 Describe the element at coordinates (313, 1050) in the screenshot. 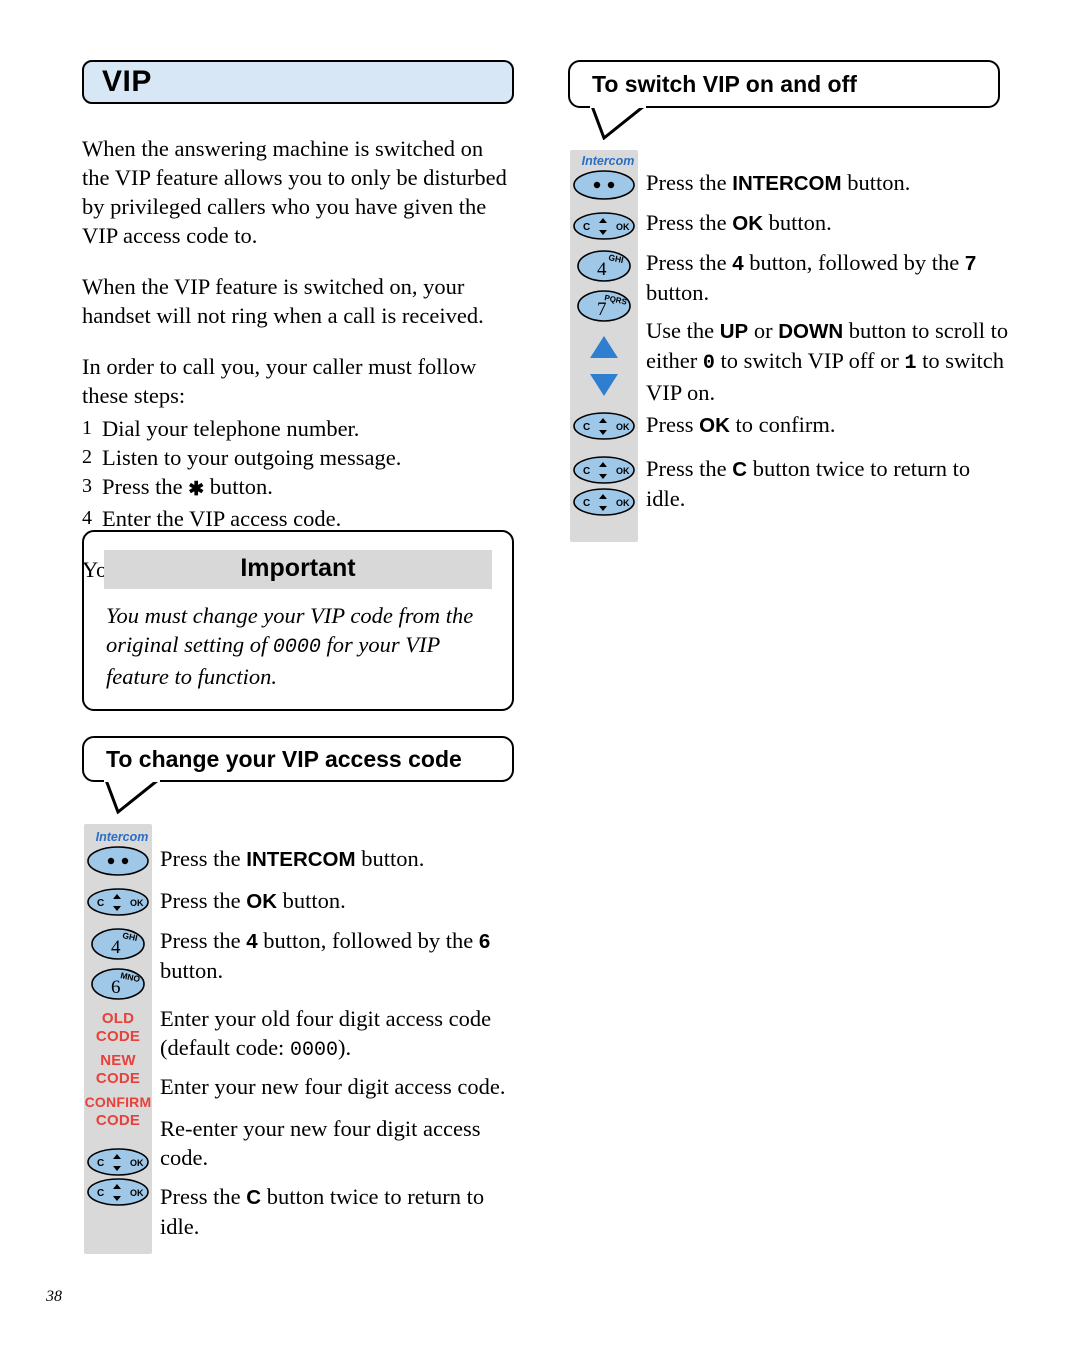

I see `instruction-code: 0000` at that location.